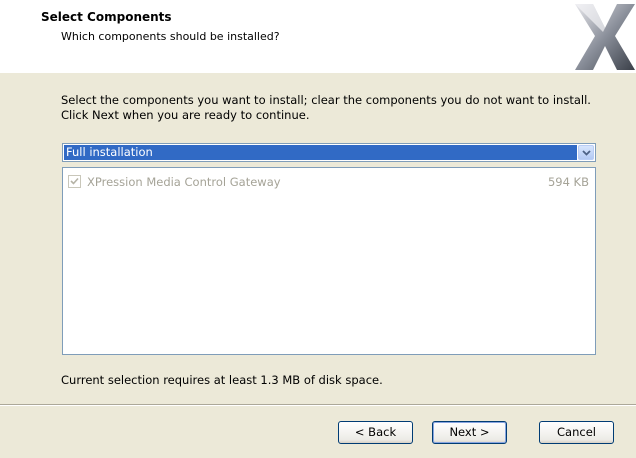 Image resolution: width=636 pixels, height=458 pixels. Describe the element at coordinates (576, 432) in the screenshot. I see `cancel-button: Cancel` at that location.